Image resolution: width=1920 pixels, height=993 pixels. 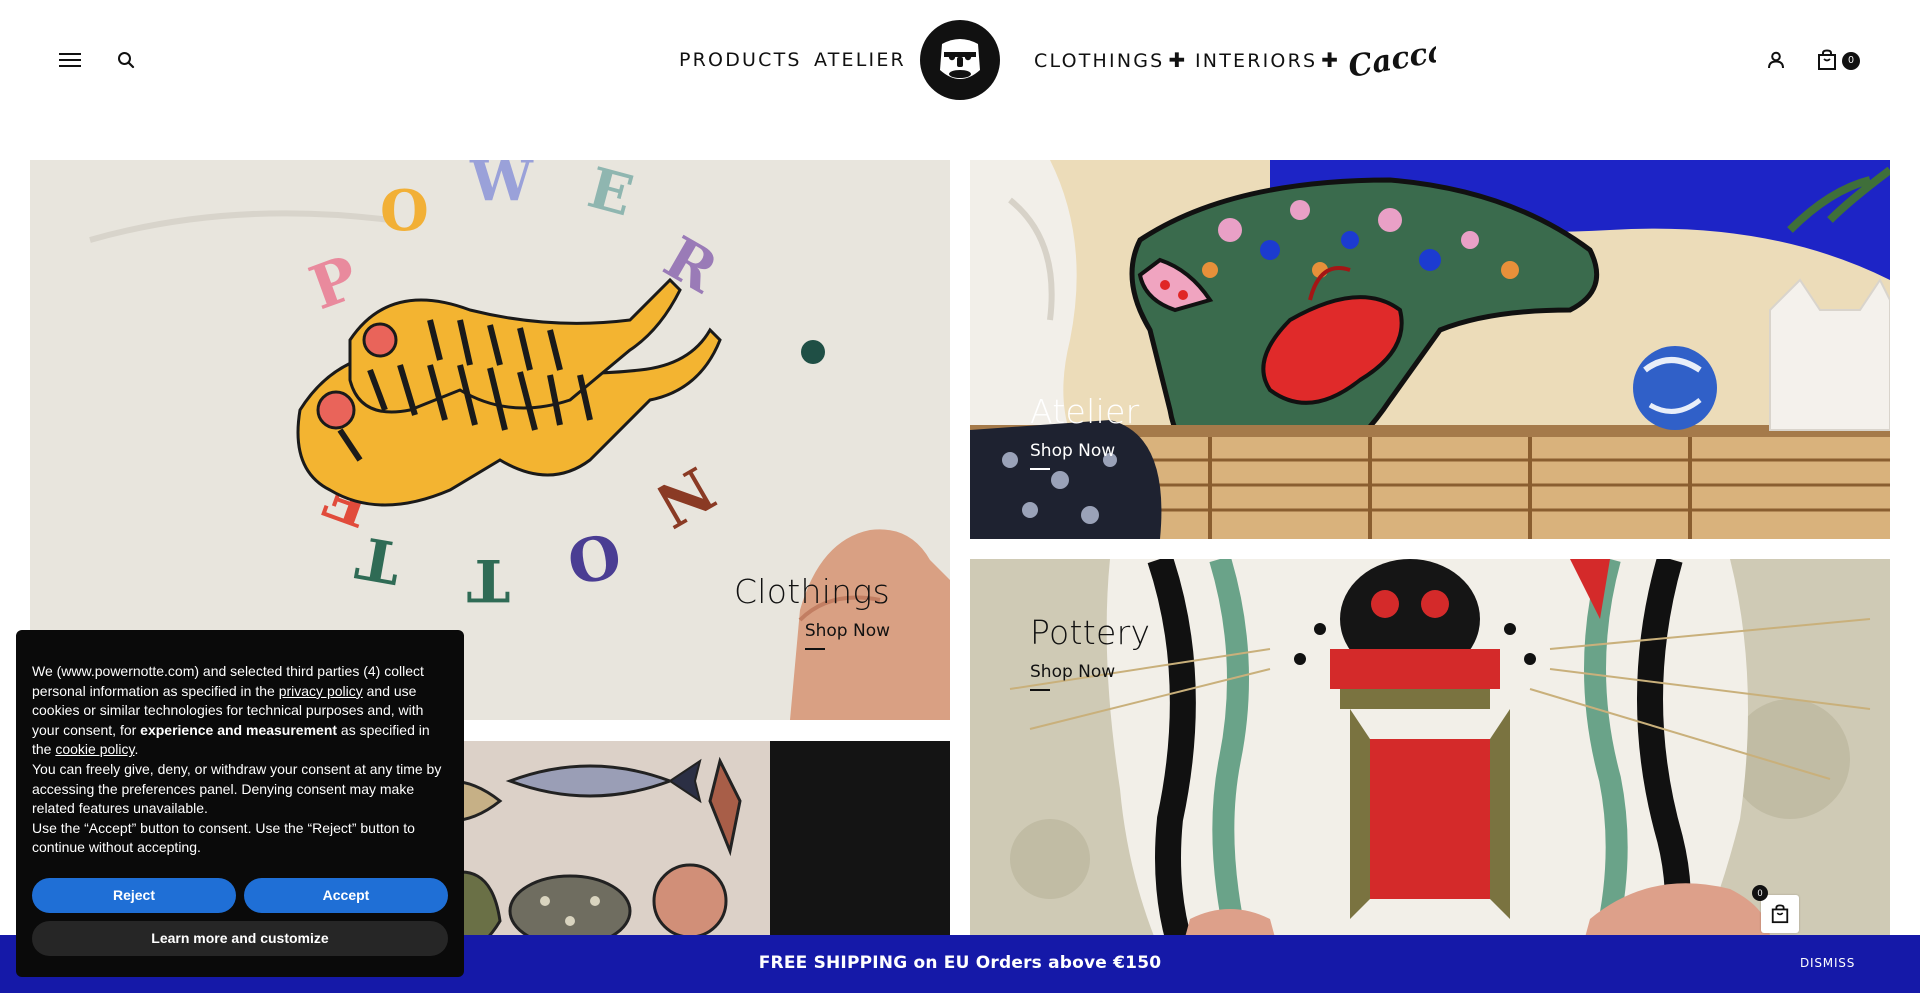 I want to click on pottery-caption: Pottery Shop Now, so click(x=1090, y=652).